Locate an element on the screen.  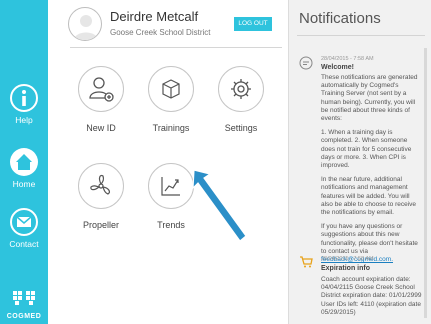
contact-label: Contact is located at coordinates (24, 244).